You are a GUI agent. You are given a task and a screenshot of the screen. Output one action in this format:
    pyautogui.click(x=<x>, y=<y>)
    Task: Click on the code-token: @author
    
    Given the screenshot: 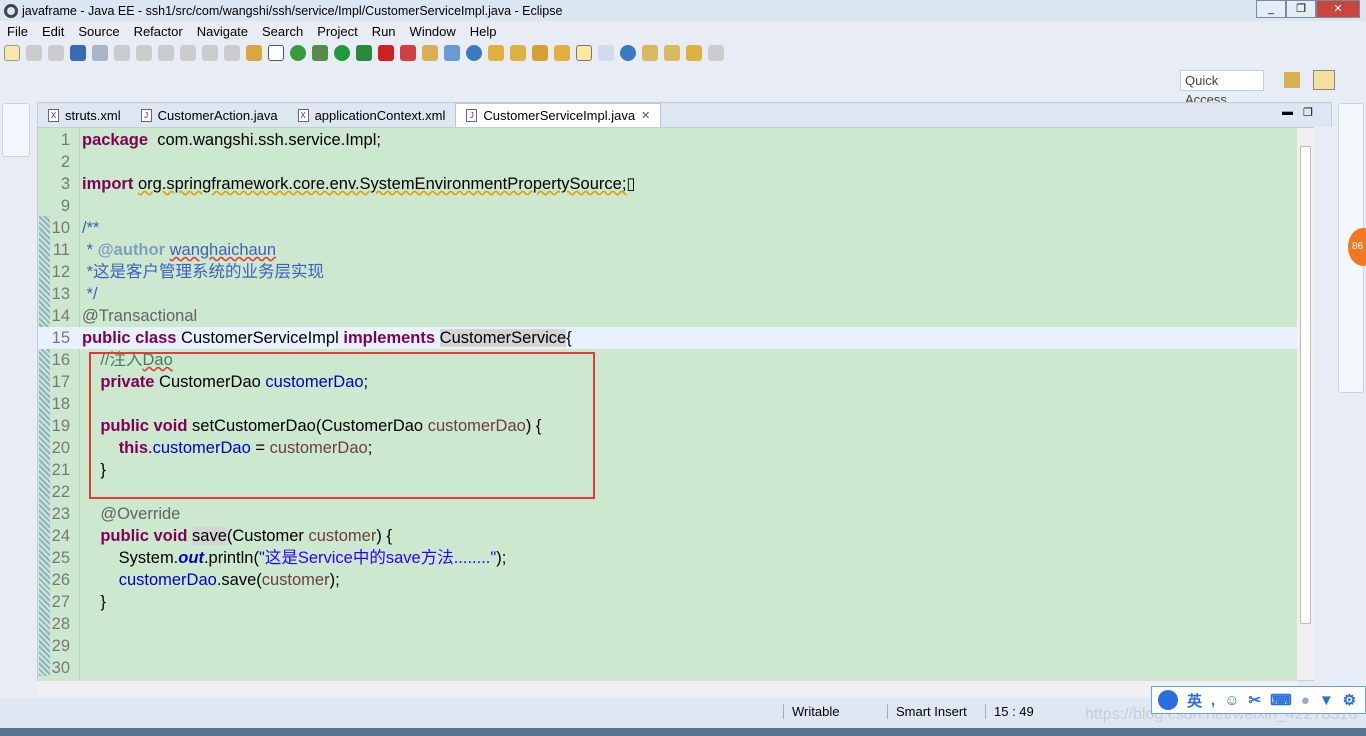 What is the action you would take?
    pyautogui.click(x=131, y=250)
    